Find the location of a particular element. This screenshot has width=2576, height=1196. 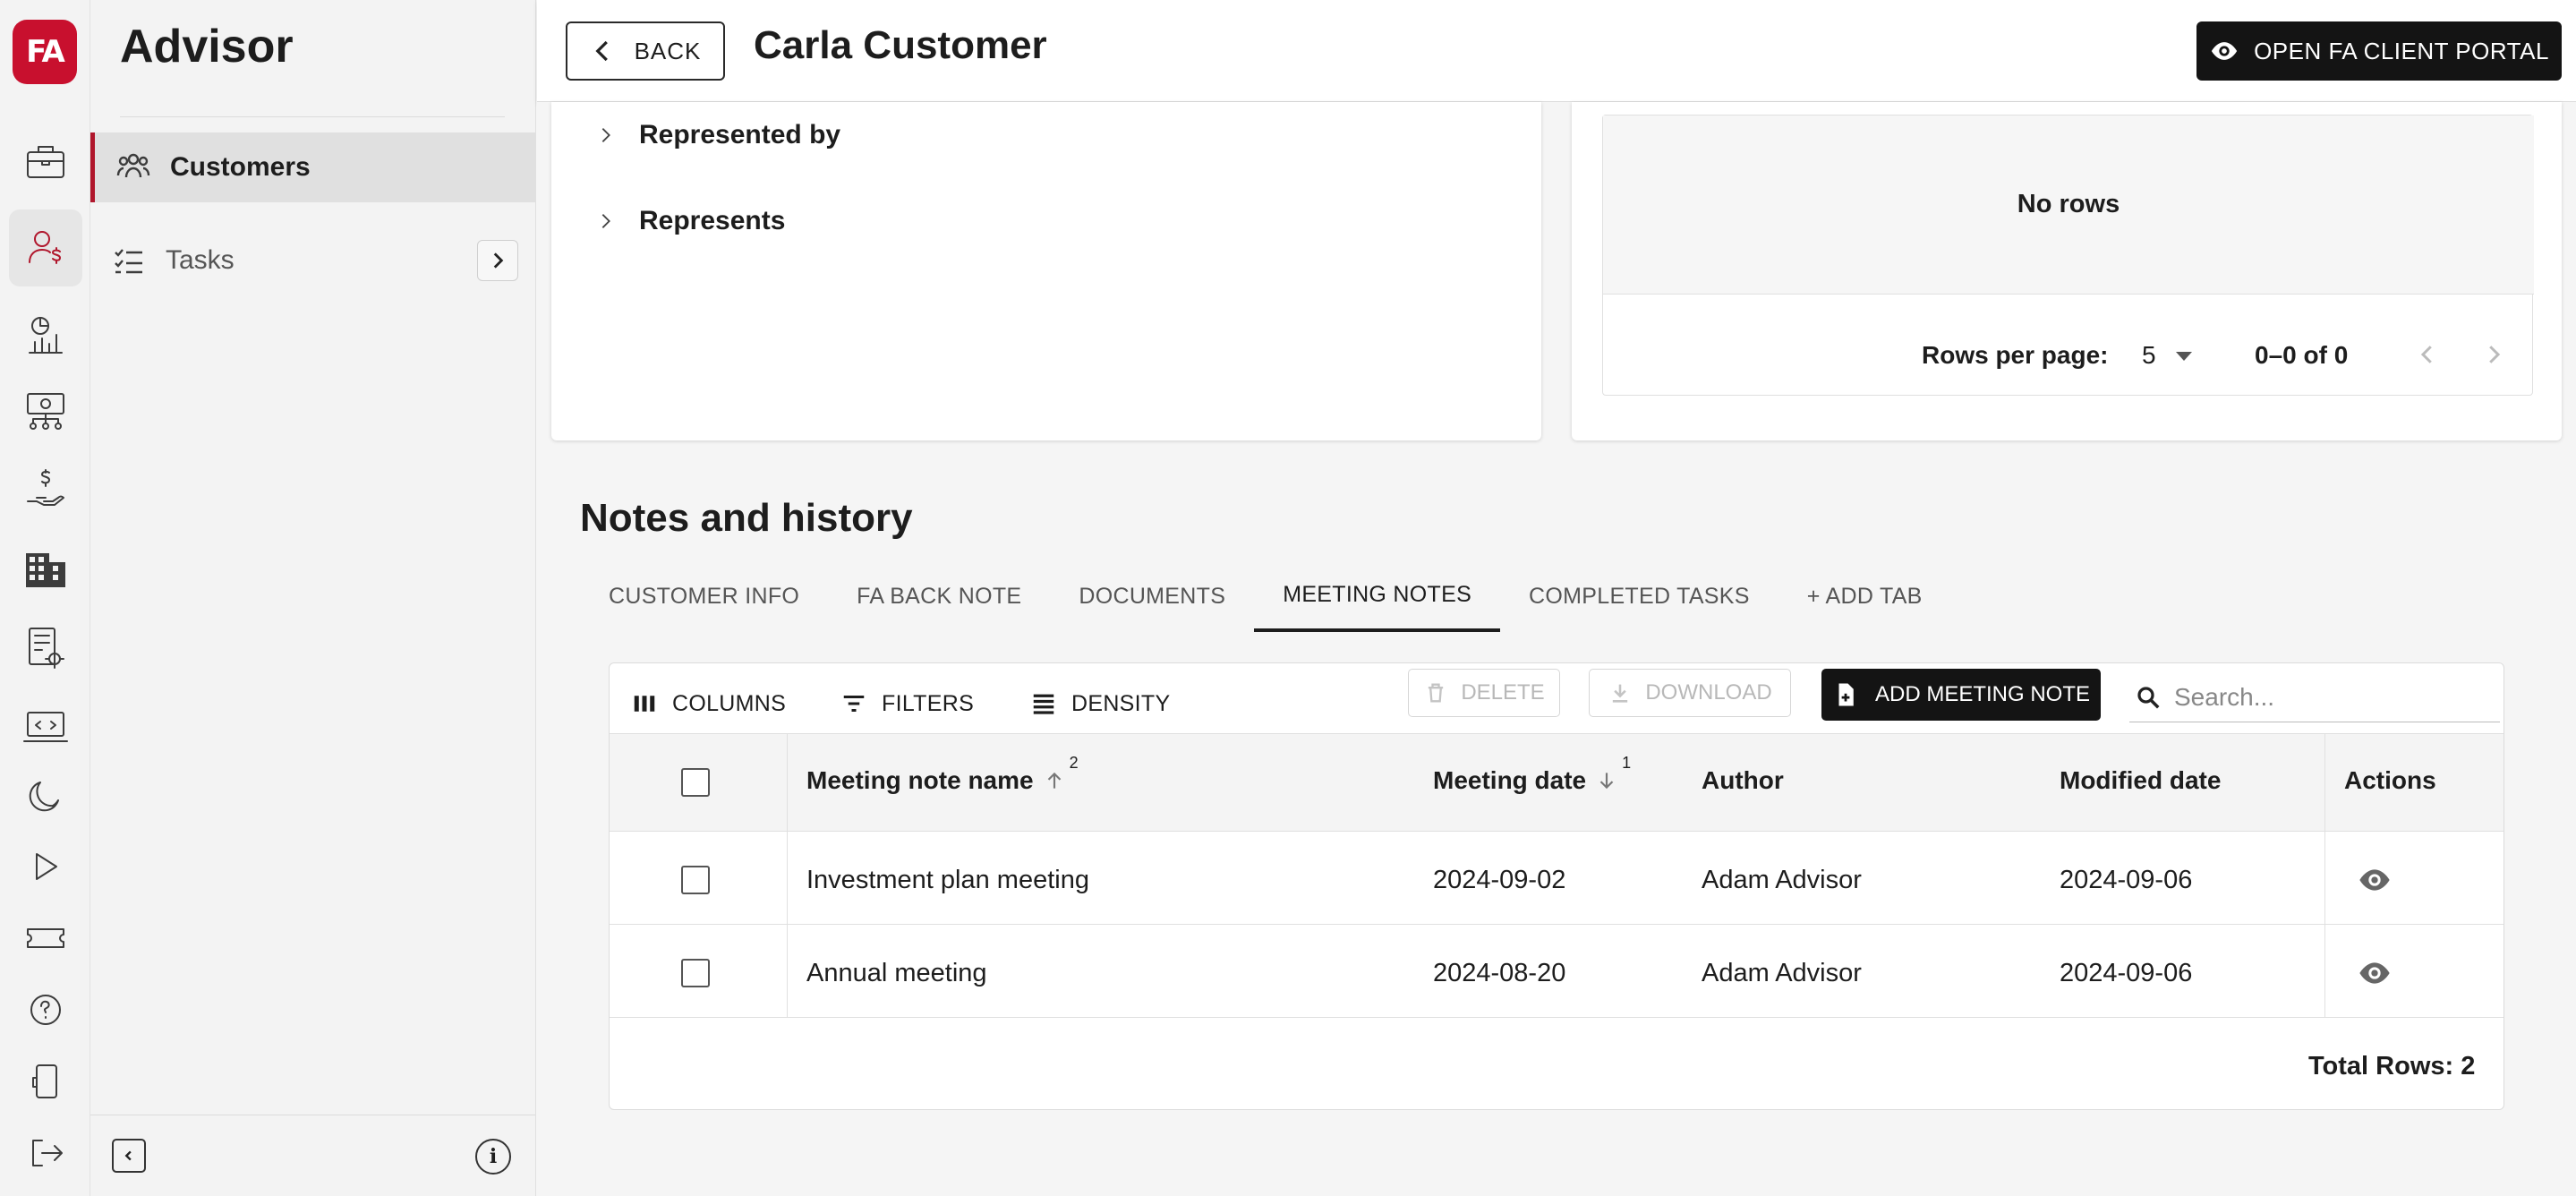

search-field is located at coordinates (2314, 697).